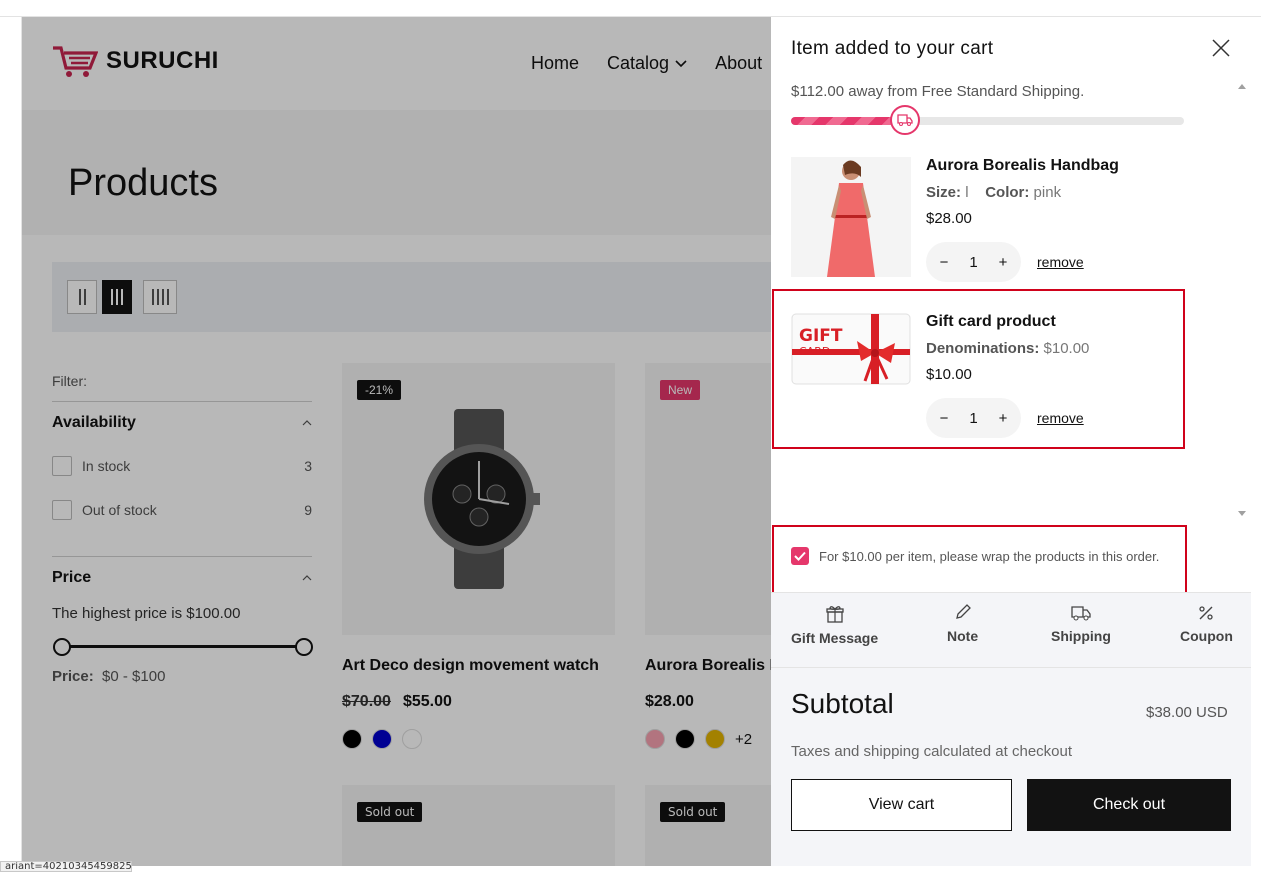 The image size is (1261, 872). What do you see at coordinates (1047, 192) in the screenshot?
I see `color-value: pink` at bounding box center [1047, 192].